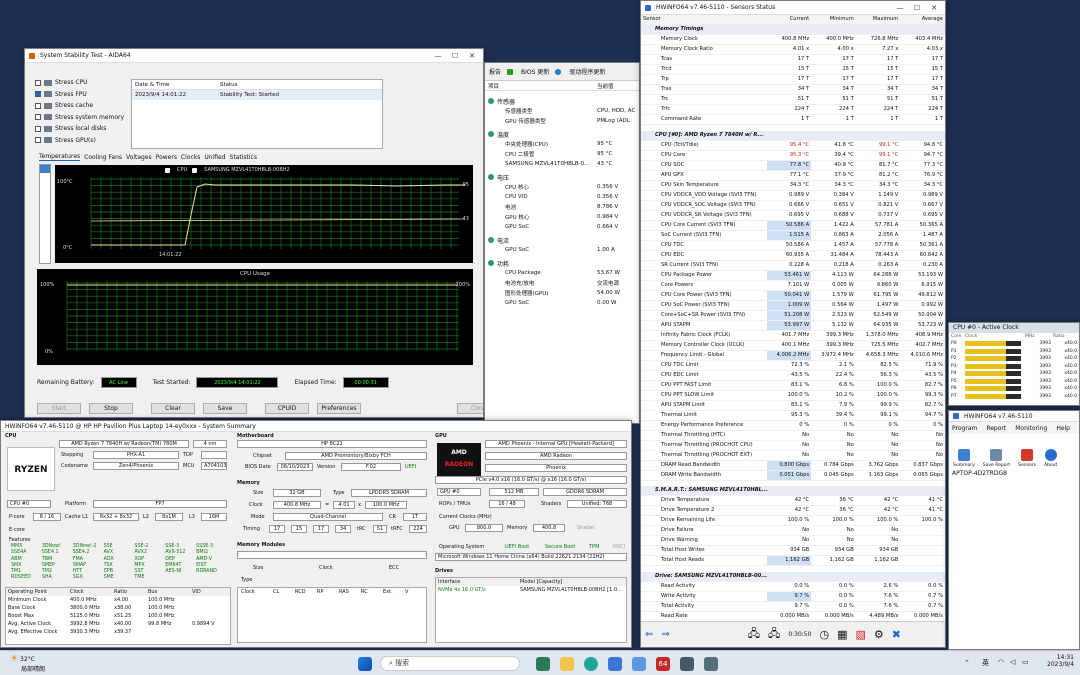  Describe the element at coordinates (1057, 661) in the screenshot. I see `system-clock: 14:31 2023/9/4` at that location.